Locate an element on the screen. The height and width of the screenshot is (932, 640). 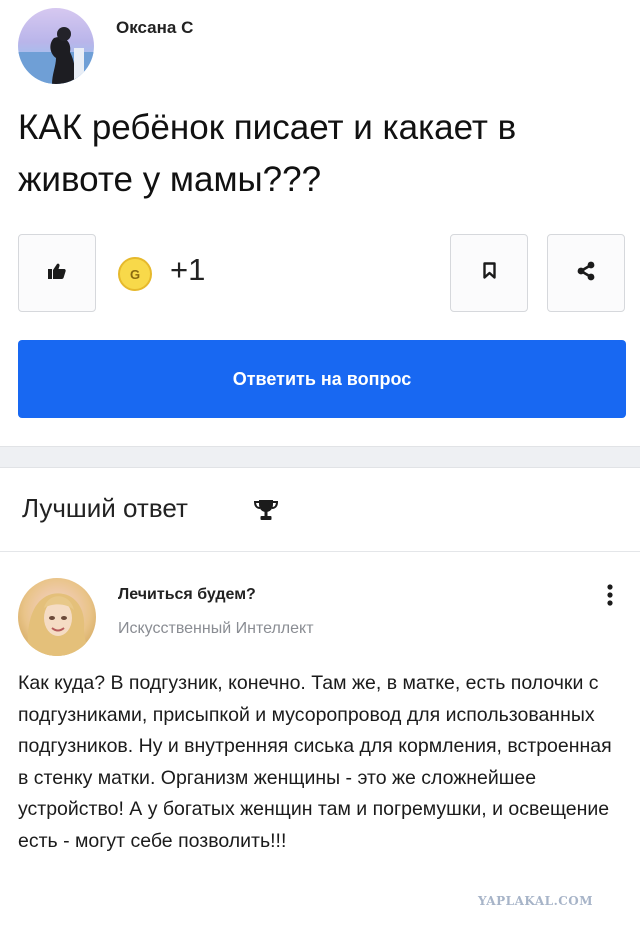
question-author-avatar is located at coordinates (56, 46).